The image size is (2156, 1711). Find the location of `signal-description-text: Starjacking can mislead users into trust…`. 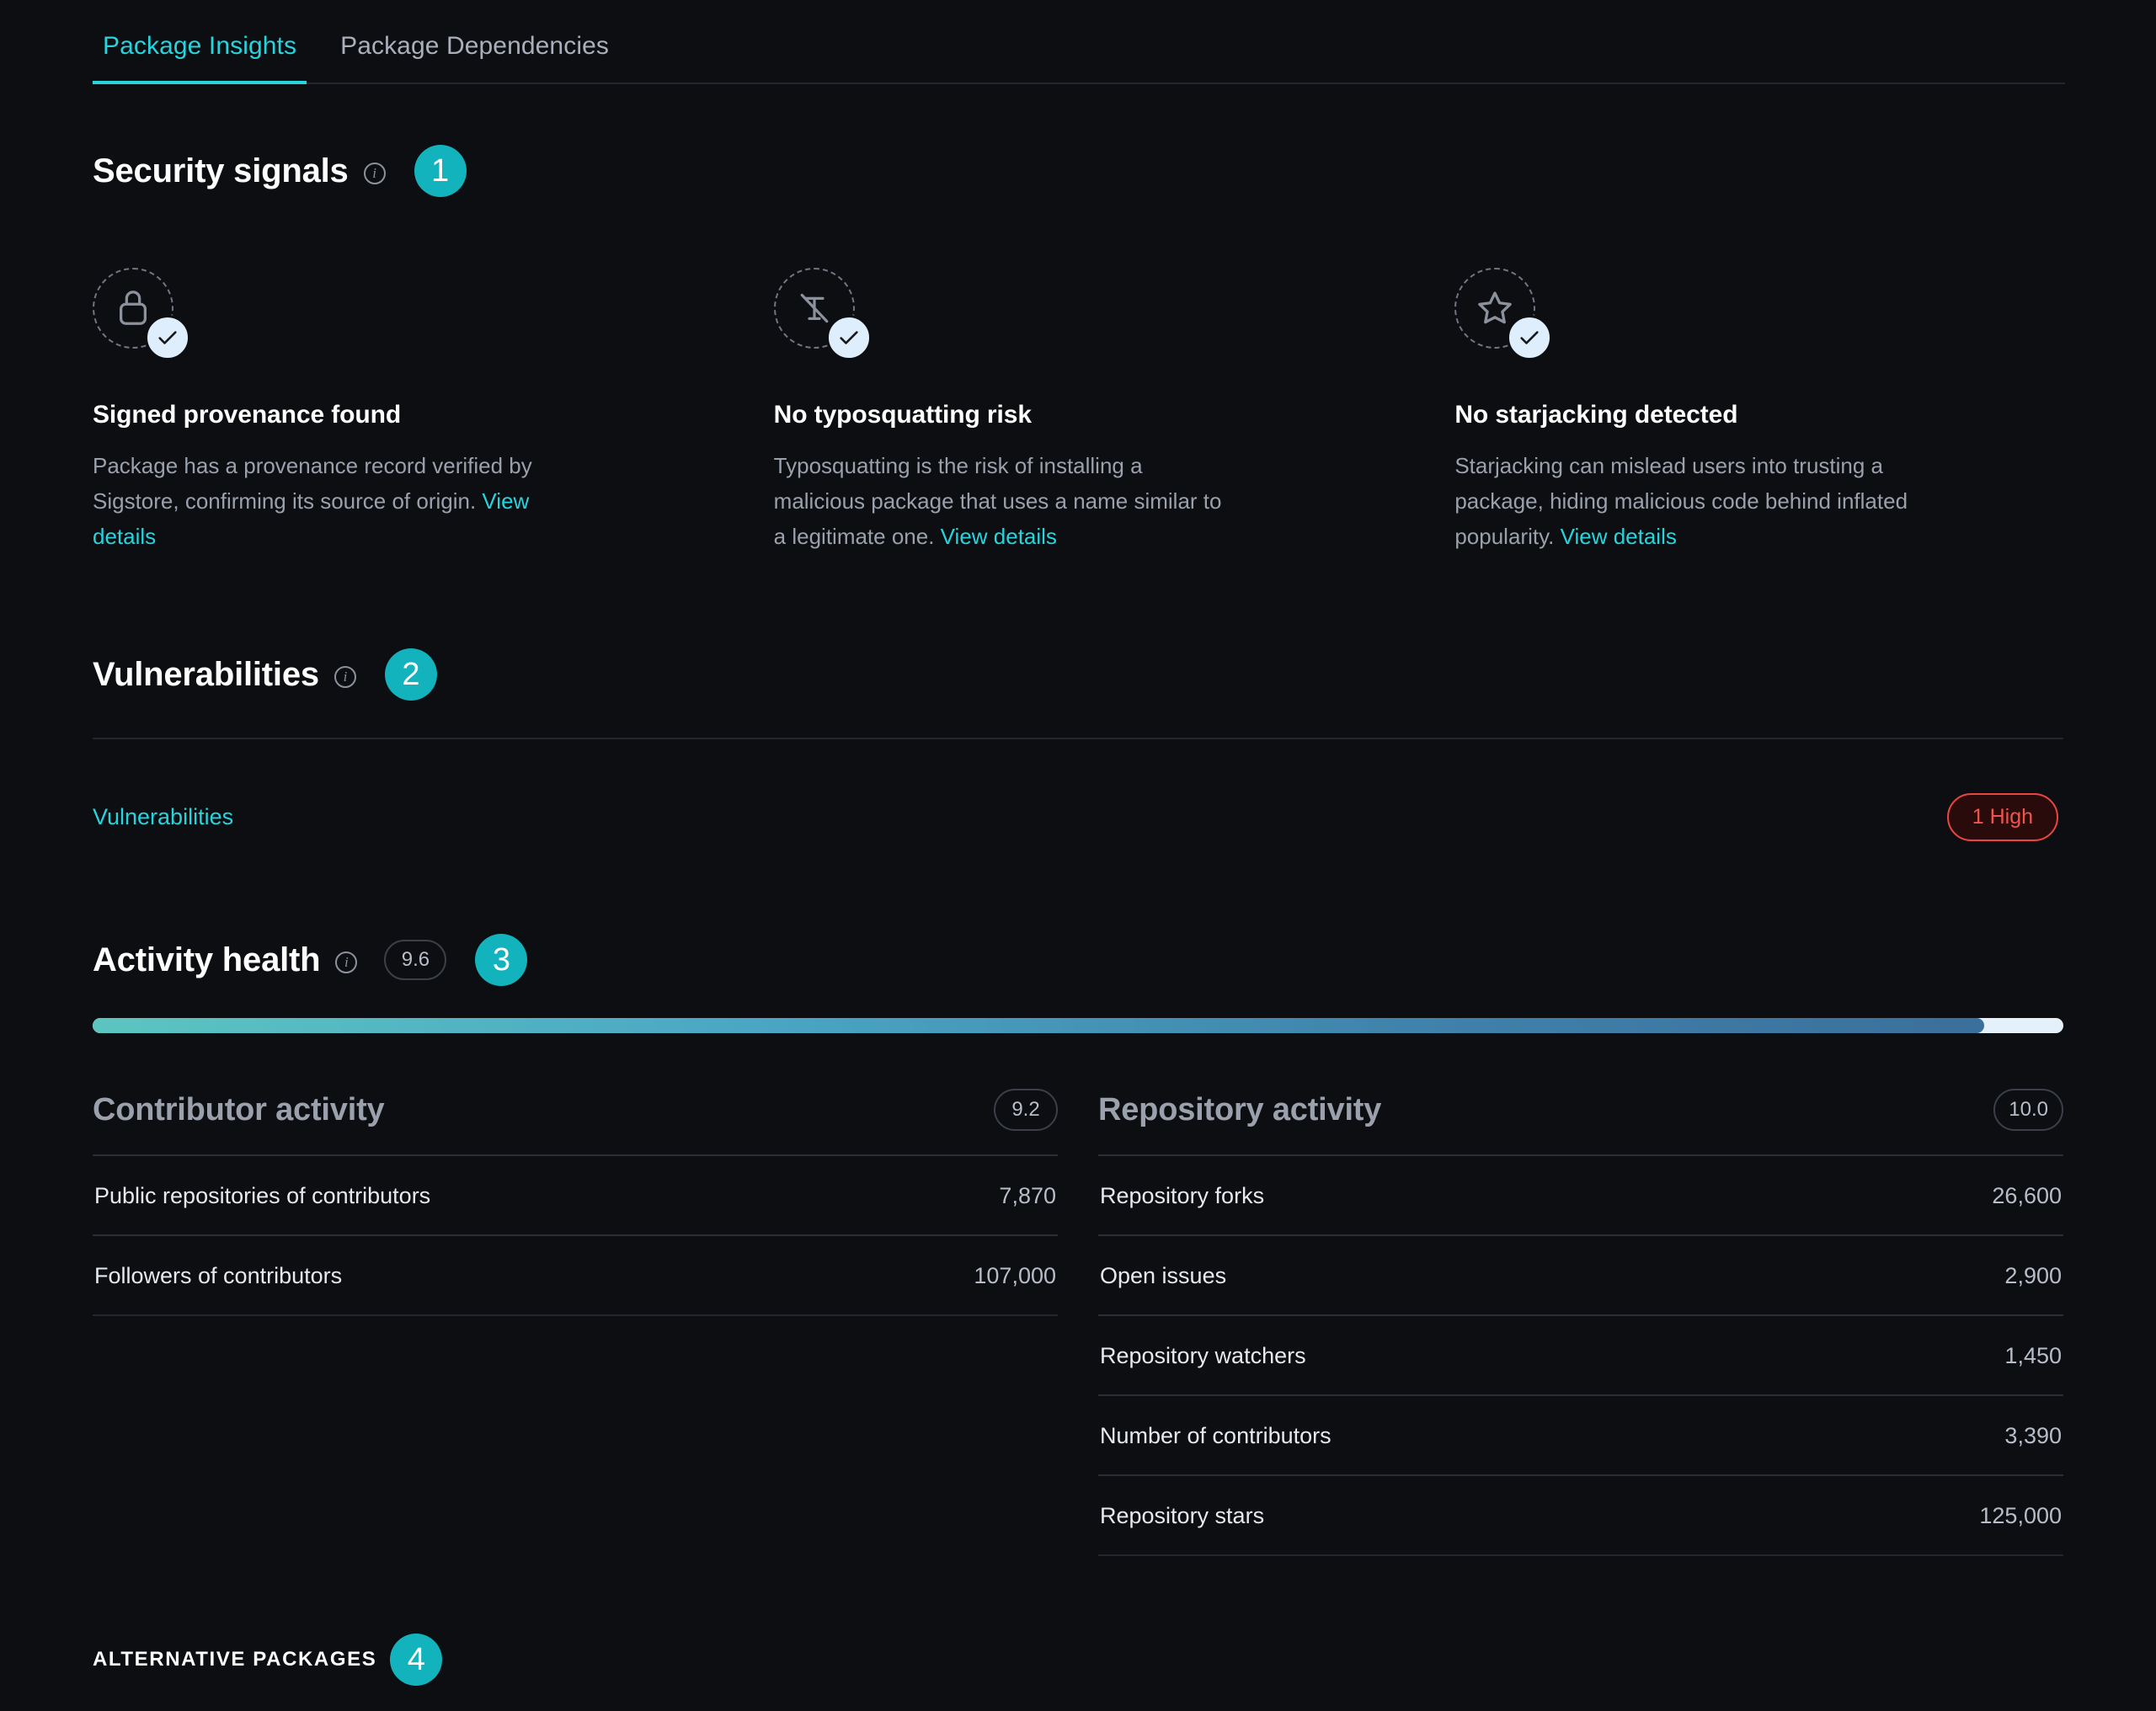

signal-description-text: Starjacking can mislead users into trust… is located at coordinates (1681, 501).